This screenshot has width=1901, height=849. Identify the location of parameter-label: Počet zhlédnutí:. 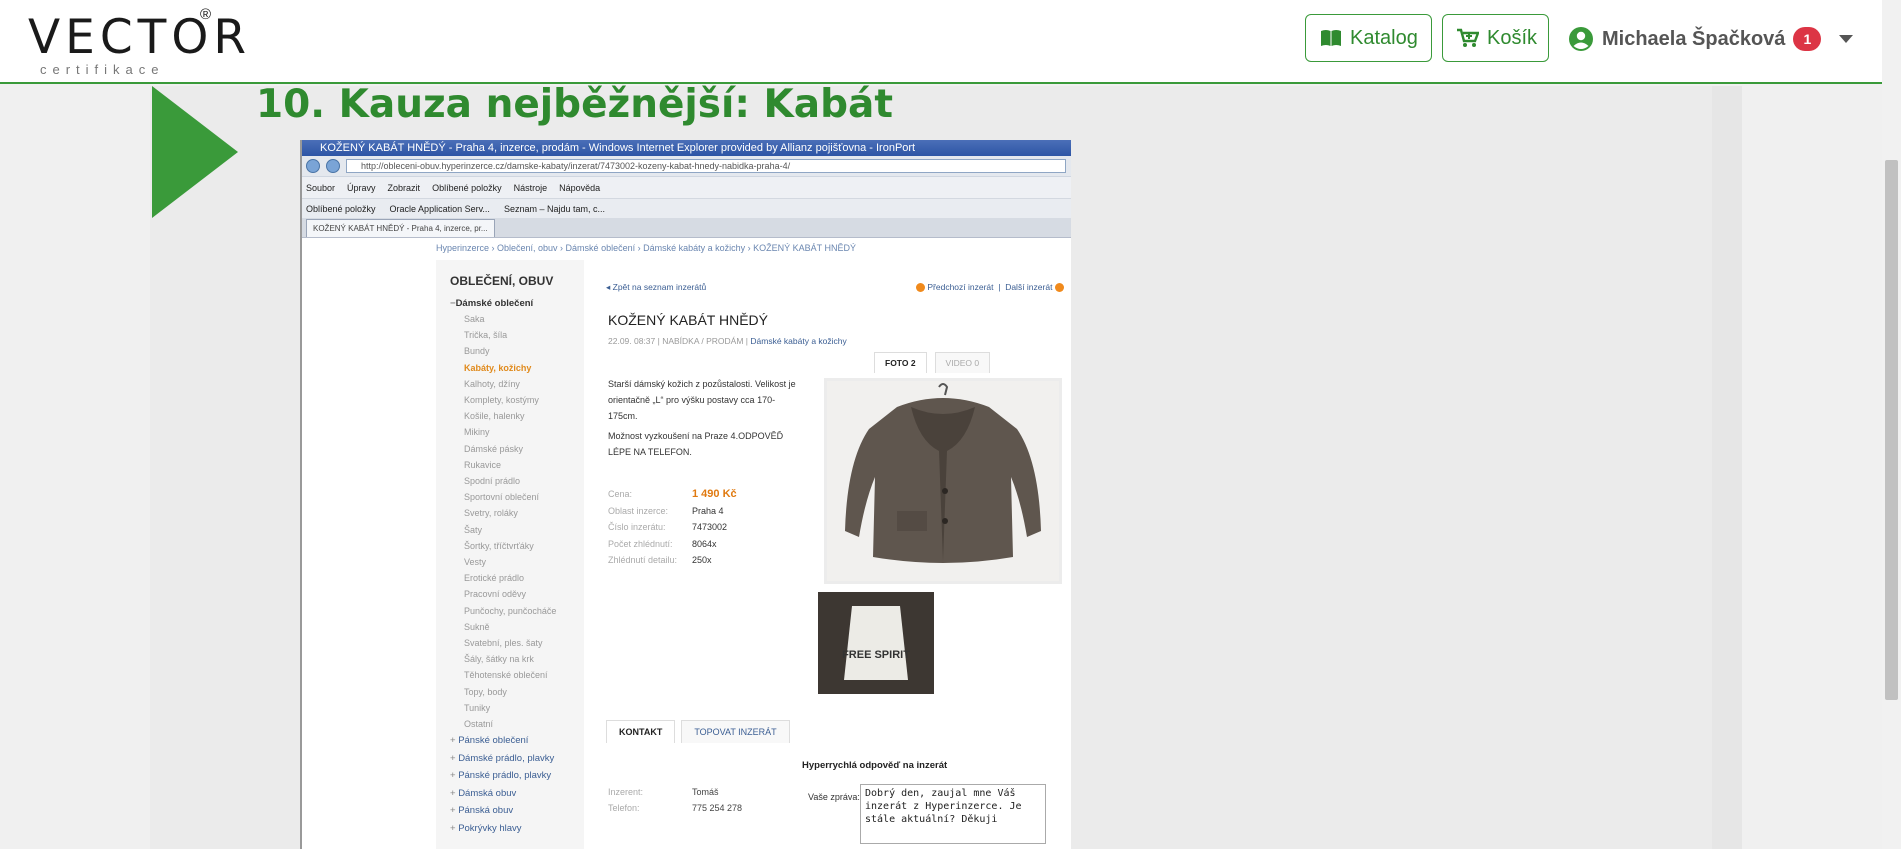
(640, 543).